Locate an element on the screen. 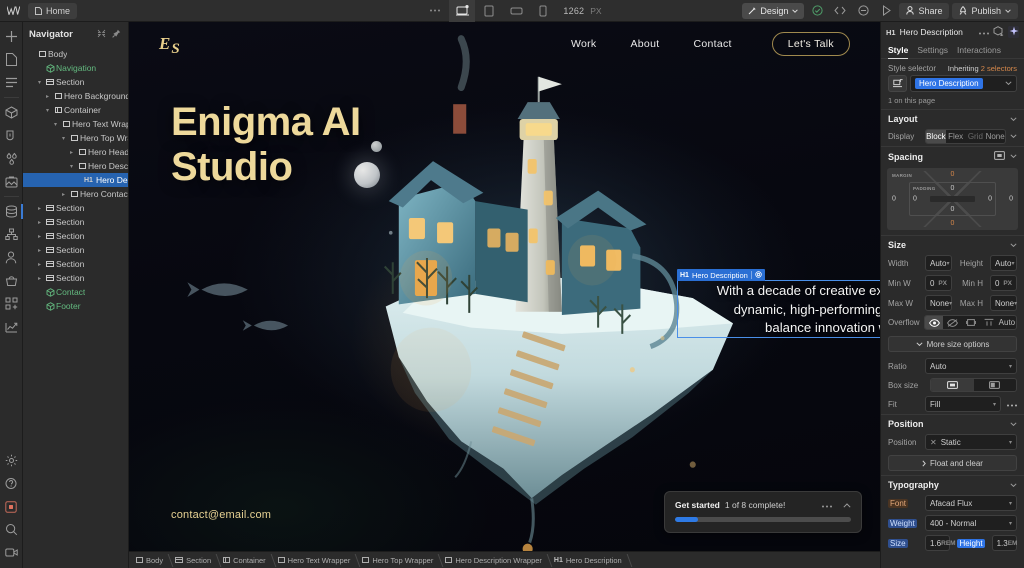  weight-input: 400 - Normal ▾ is located at coordinates (971, 523).